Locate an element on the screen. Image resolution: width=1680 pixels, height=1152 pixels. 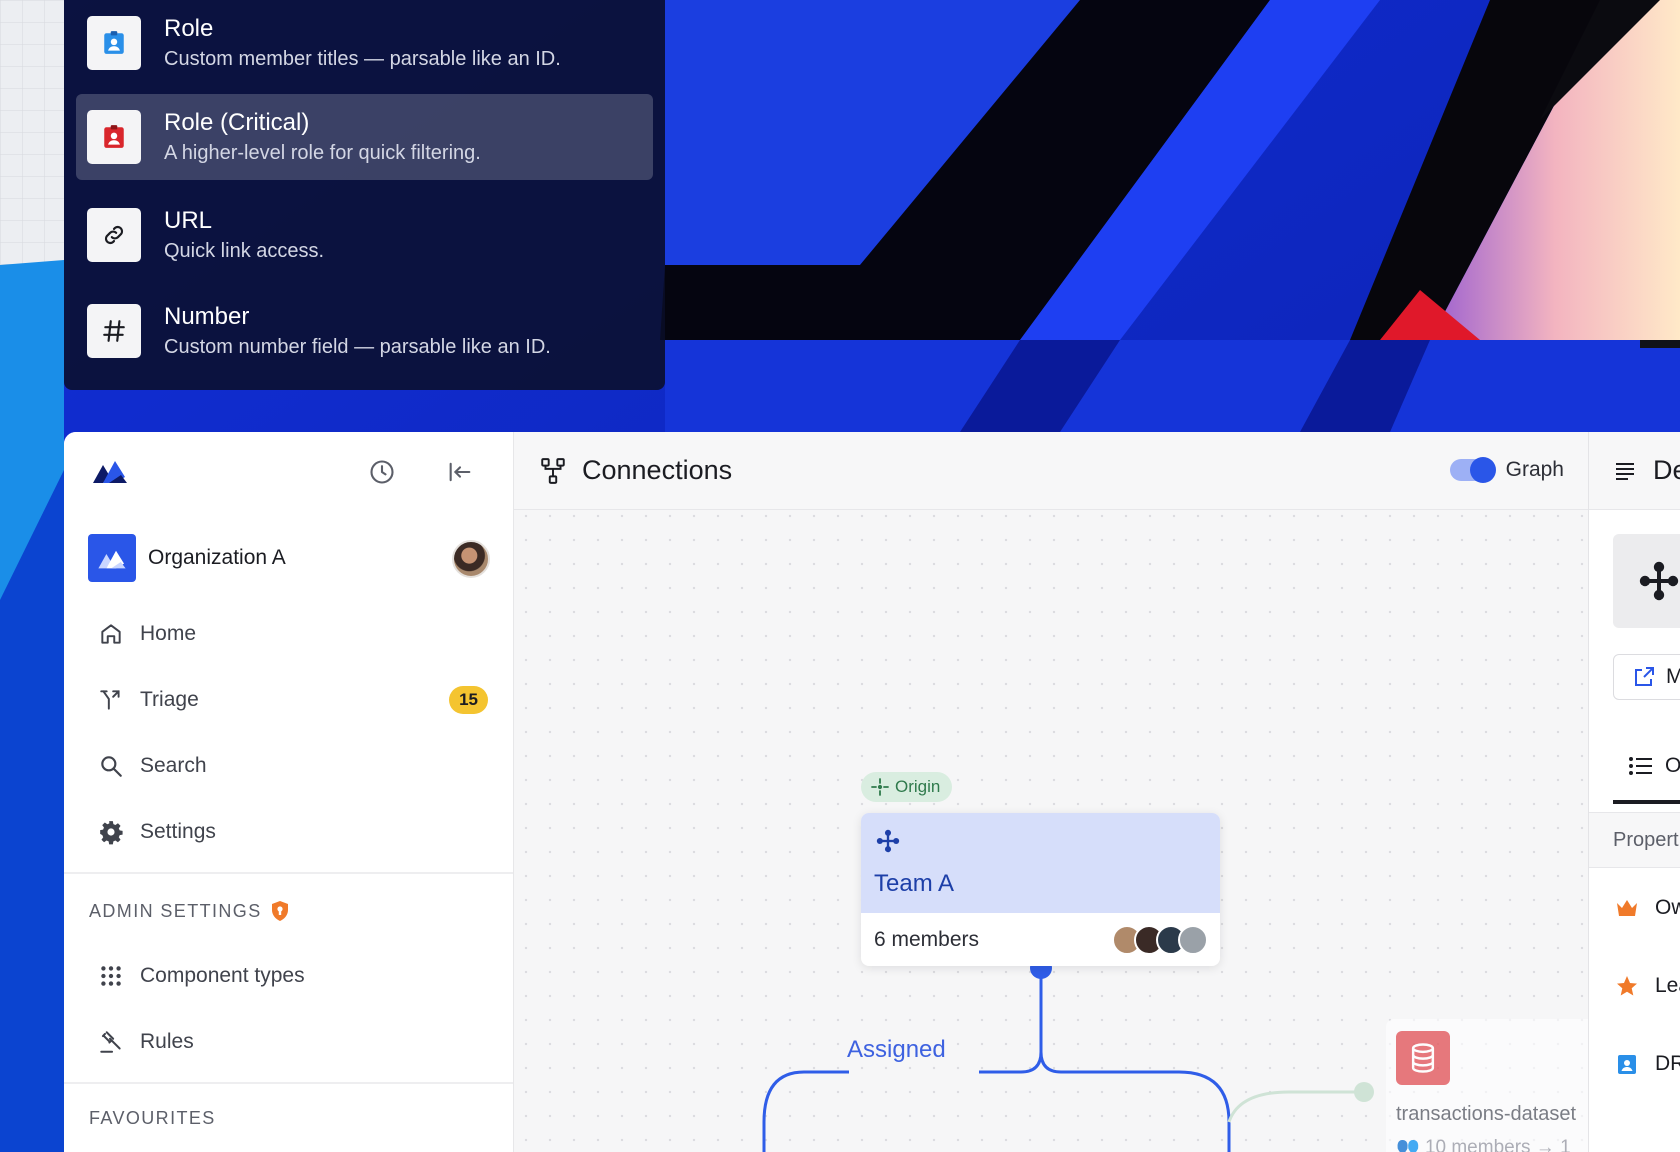
menu-item-title: Role is located at coordinates (189, 28).